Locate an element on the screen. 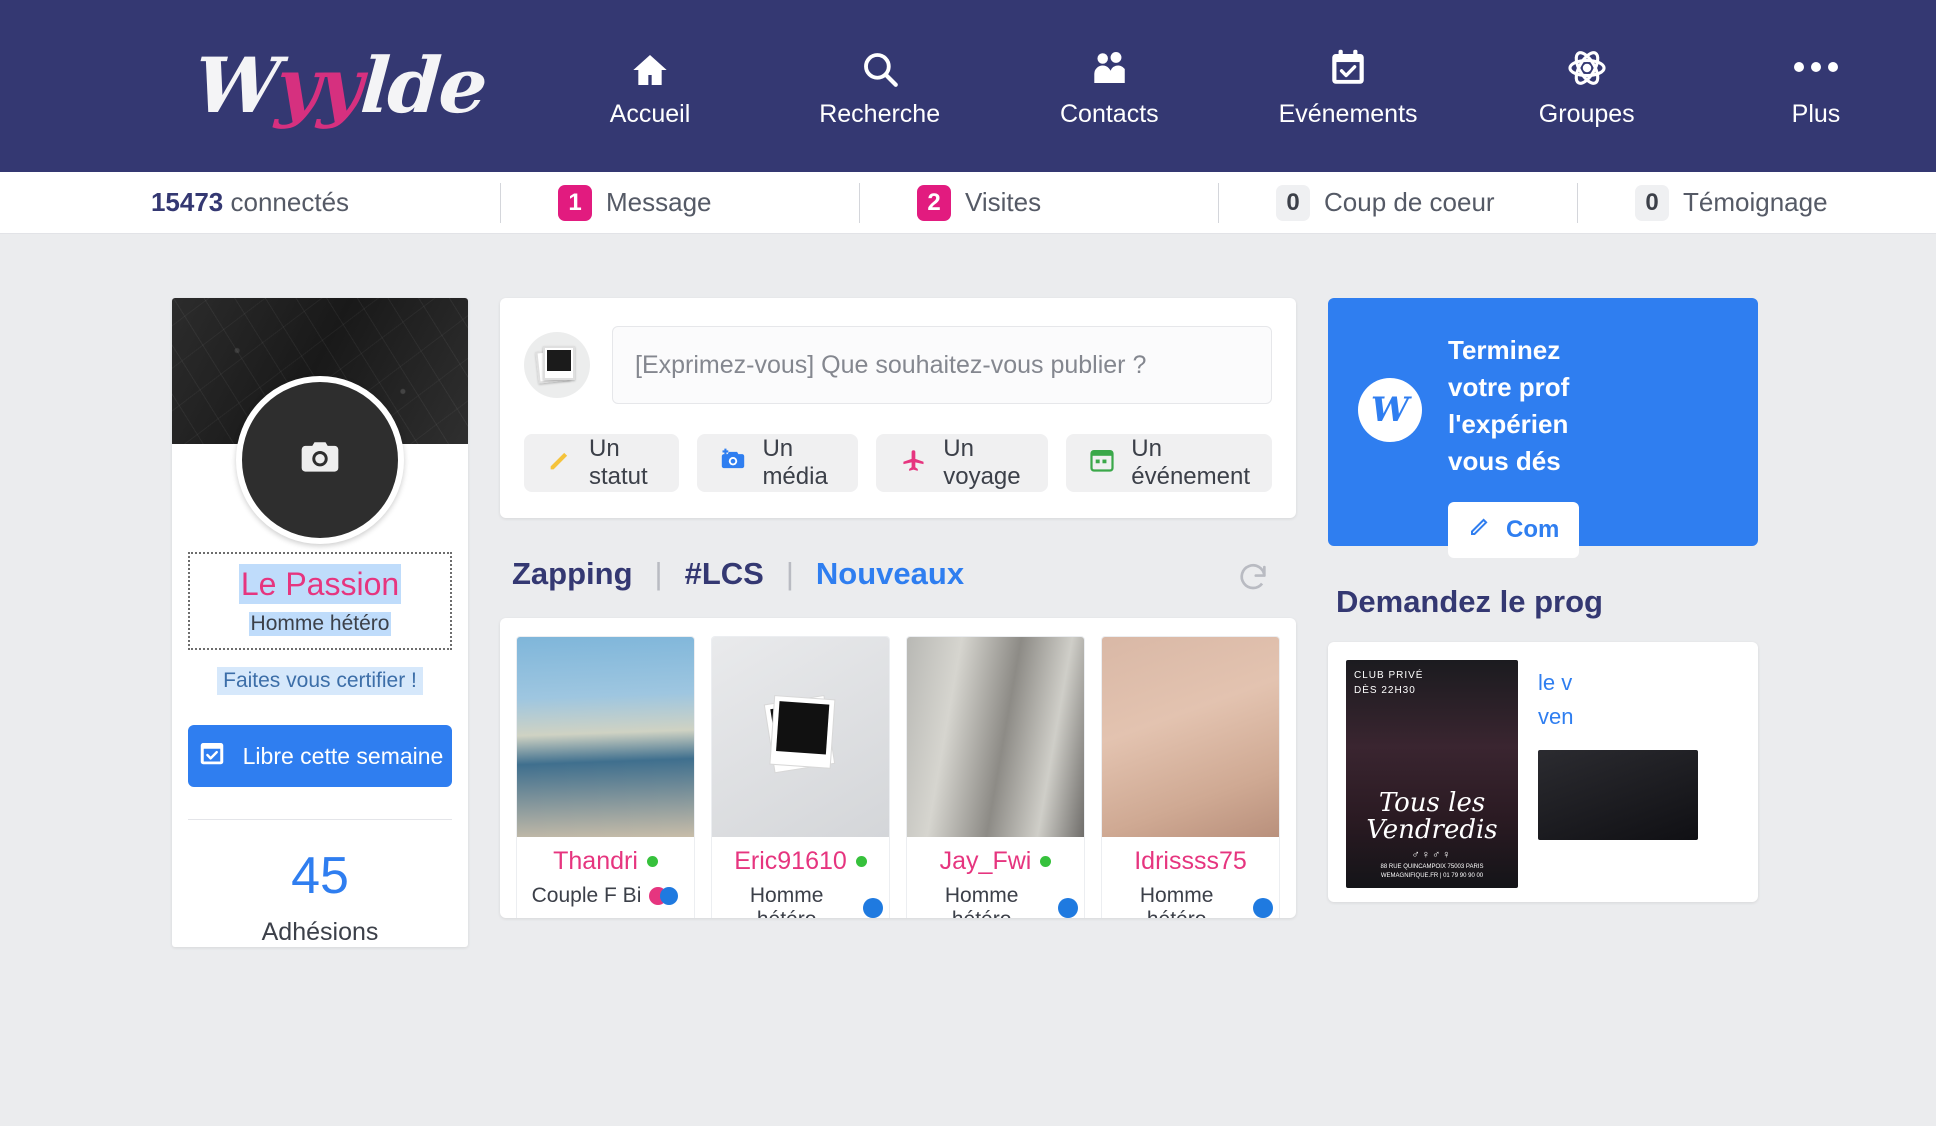 The height and width of the screenshot is (1126, 1936). event-ad-thumbnail is located at coordinates (1618, 795).